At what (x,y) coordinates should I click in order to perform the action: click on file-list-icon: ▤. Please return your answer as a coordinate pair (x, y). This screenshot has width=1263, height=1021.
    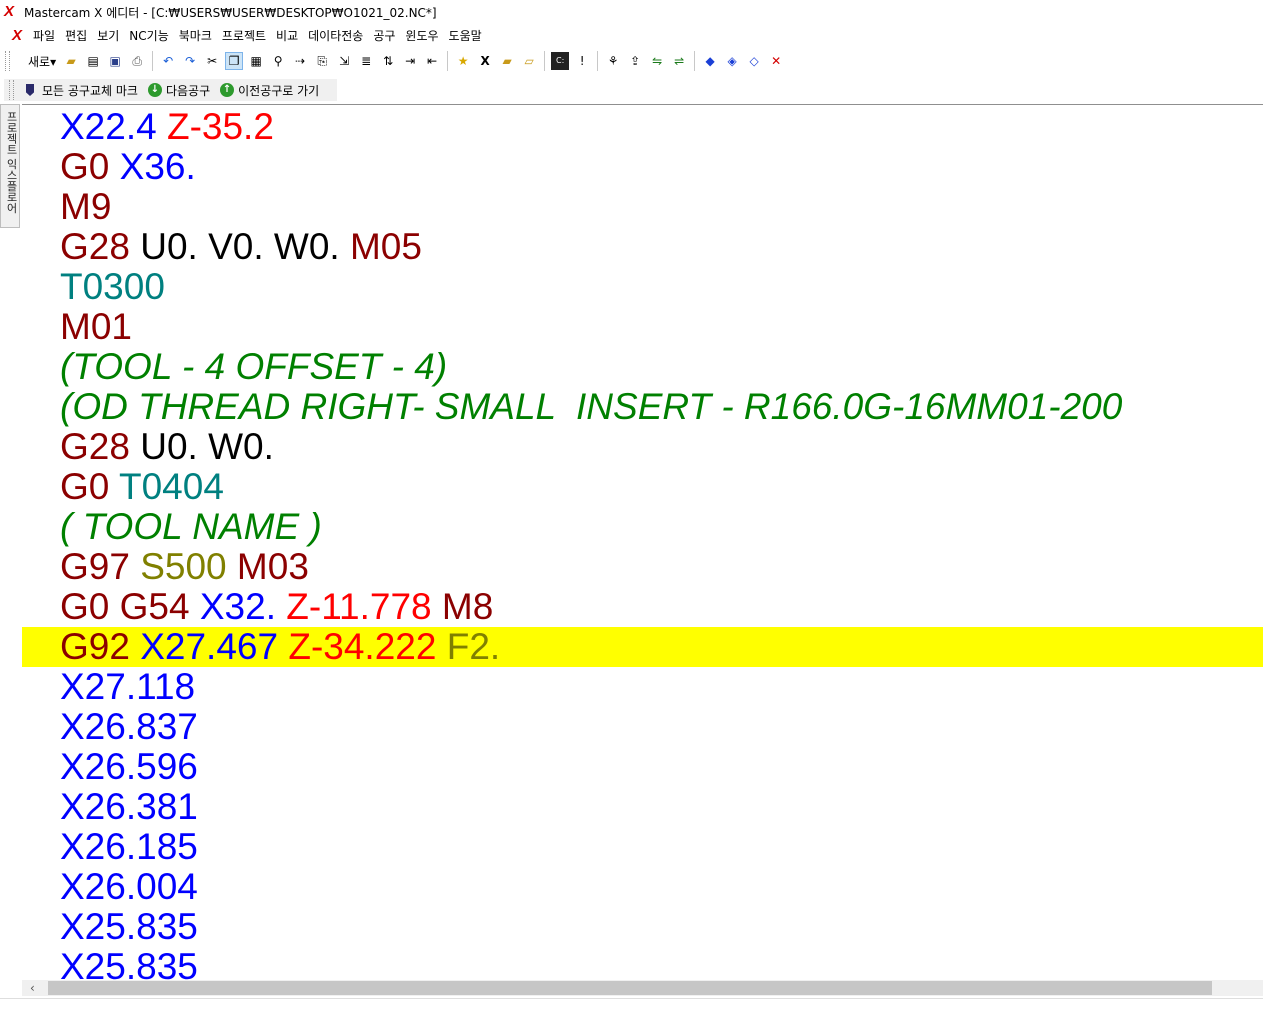
    Looking at the image, I should click on (93, 61).